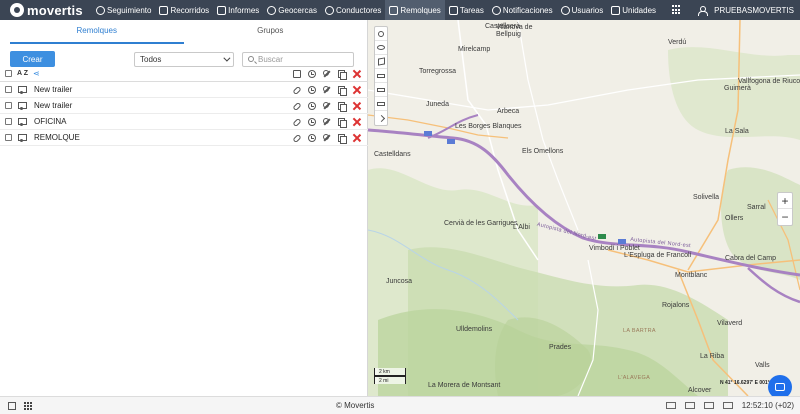  I want to click on ruler-icon, so click(381, 75).